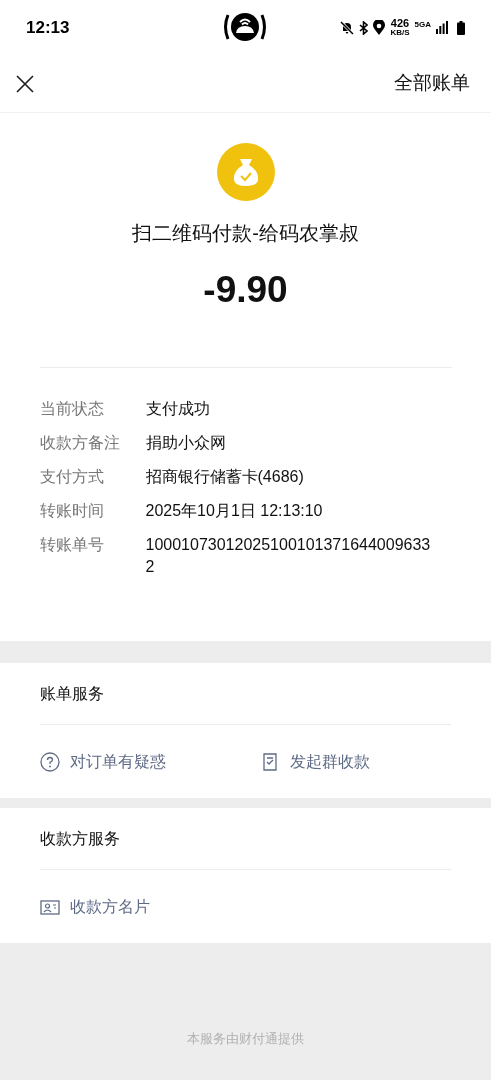 The image size is (491, 1080). Describe the element at coordinates (178, 409) in the screenshot. I see `detail-value: 支付成功` at that location.